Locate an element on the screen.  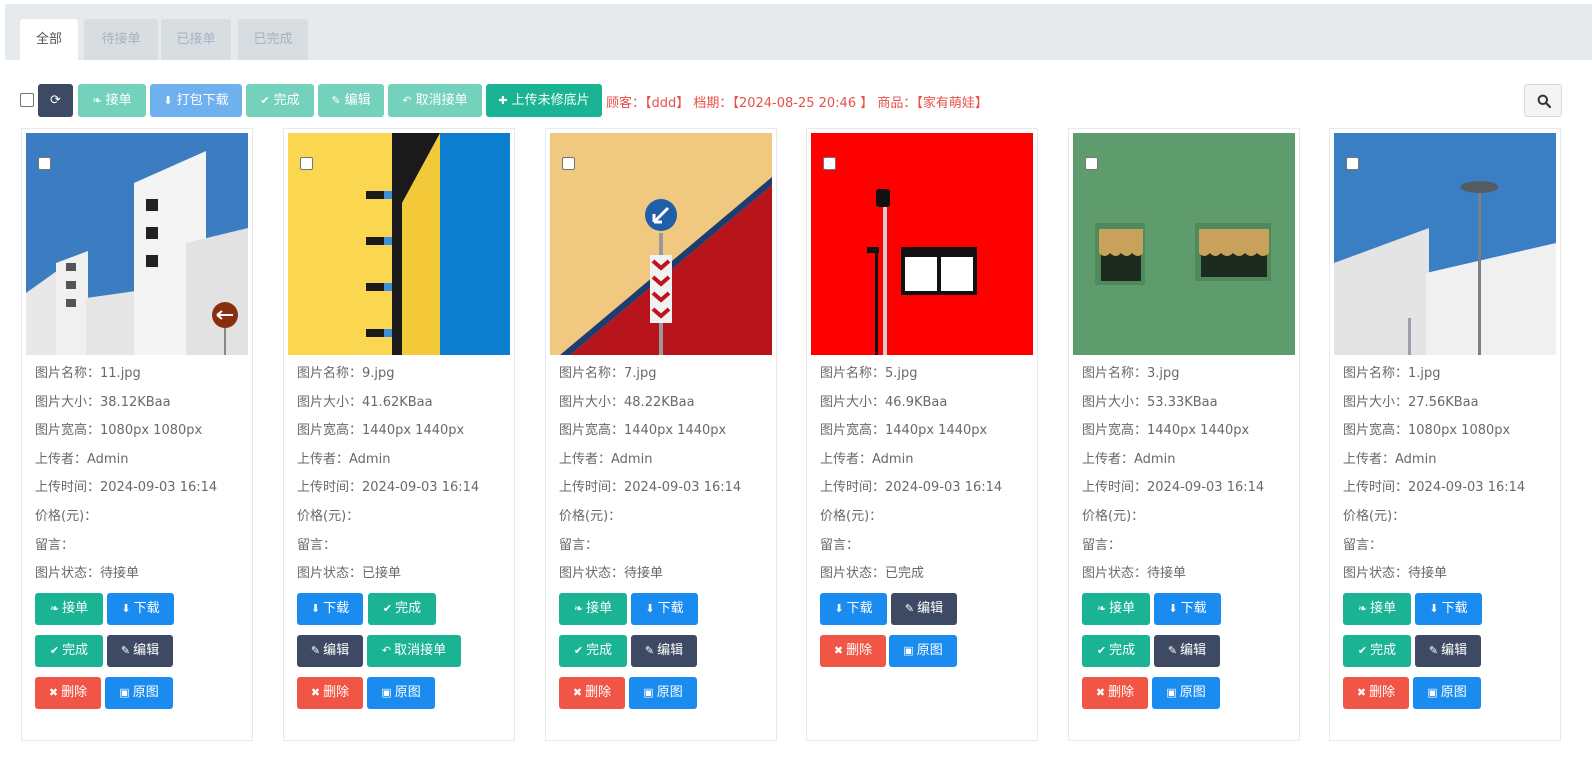
select-all-checkbox is located at coordinates (27, 100).